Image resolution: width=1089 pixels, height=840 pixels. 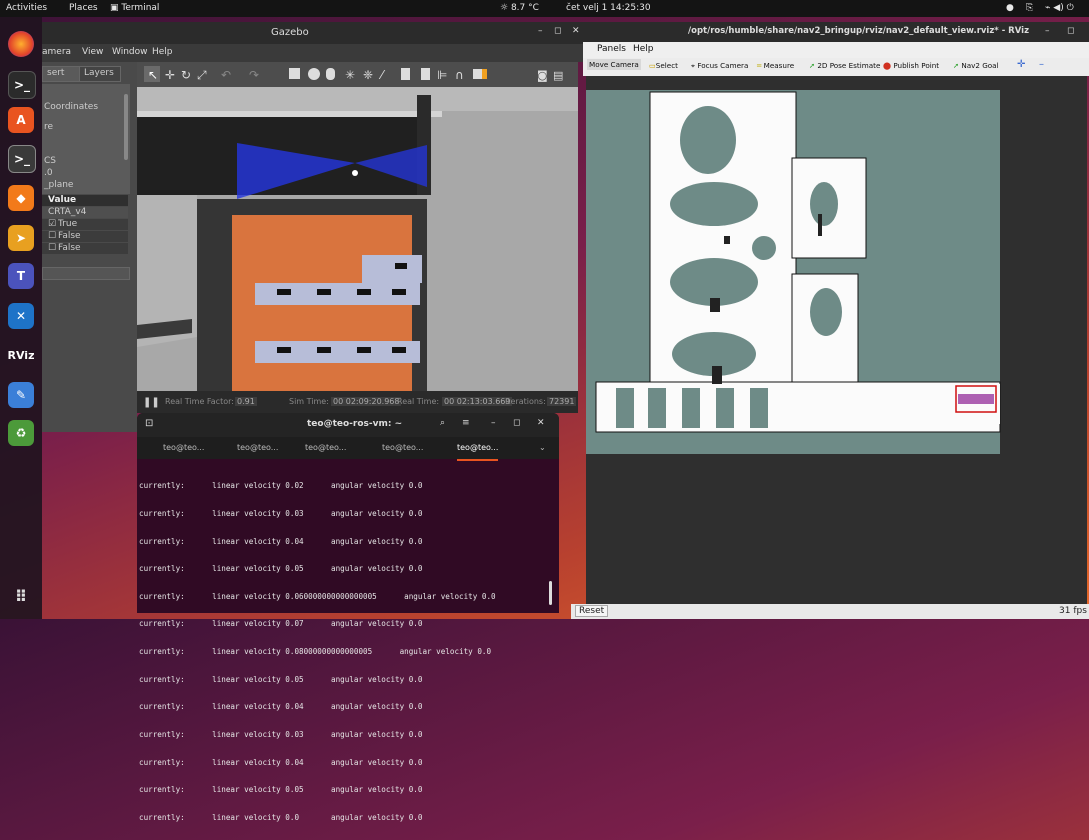 What do you see at coordinates (21, 355) in the screenshot?
I see `rviz-icon: RViz` at bounding box center [21, 355].